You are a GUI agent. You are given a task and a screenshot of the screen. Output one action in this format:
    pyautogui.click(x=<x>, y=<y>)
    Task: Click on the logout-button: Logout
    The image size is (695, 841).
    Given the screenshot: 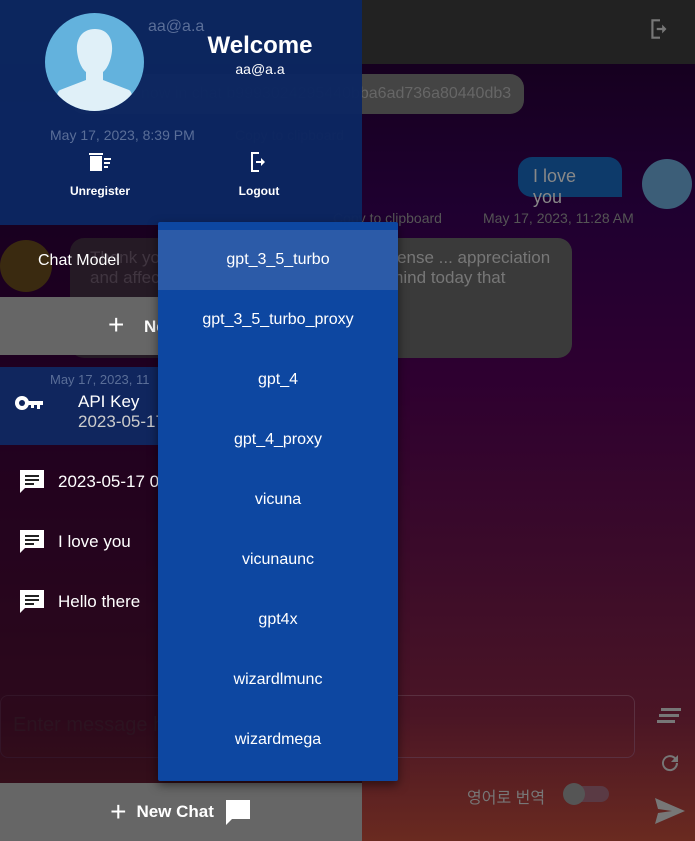 What is the action you would take?
    pyautogui.click(x=259, y=174)
    